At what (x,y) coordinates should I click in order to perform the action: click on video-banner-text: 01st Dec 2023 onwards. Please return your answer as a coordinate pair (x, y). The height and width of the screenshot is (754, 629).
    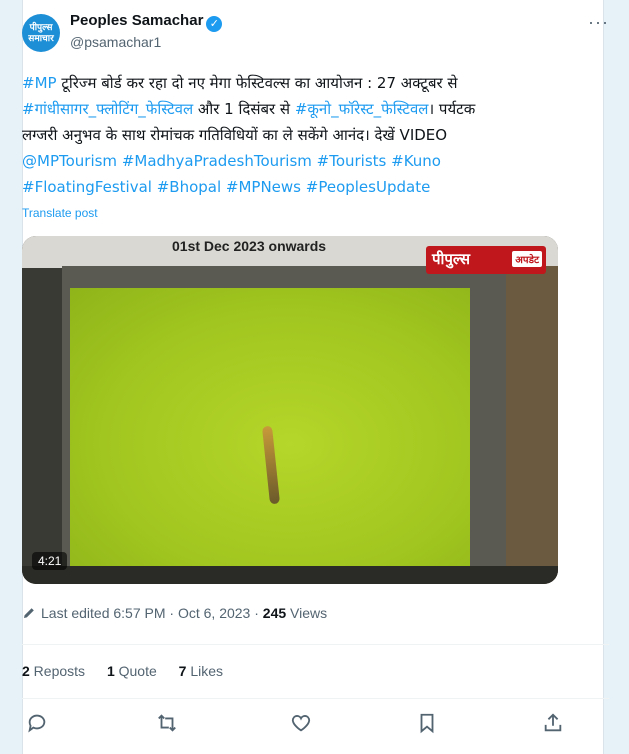
    Looking at the image, I should click on (249, 246).